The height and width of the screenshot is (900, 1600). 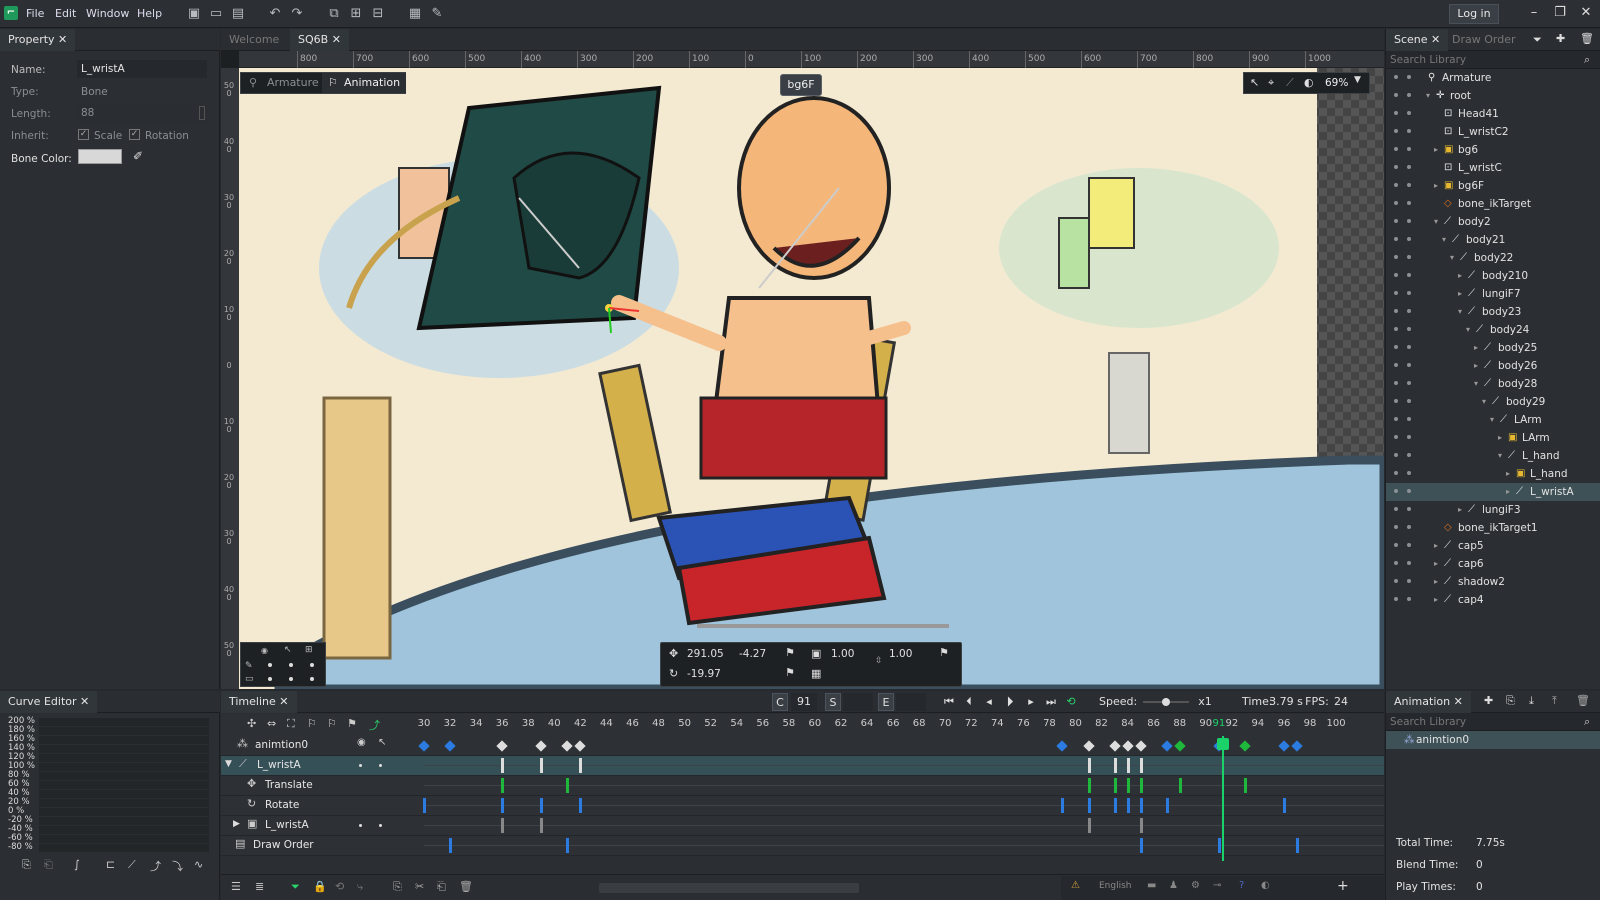 What do you see at coordinates (1493, 722) in the screenshot?
I see `animation-search-input: Search Library` at bounding box center [1493, 722].